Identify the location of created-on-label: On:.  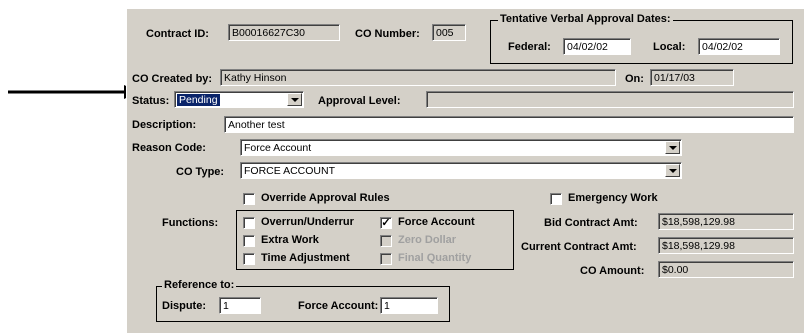
(634, 79).